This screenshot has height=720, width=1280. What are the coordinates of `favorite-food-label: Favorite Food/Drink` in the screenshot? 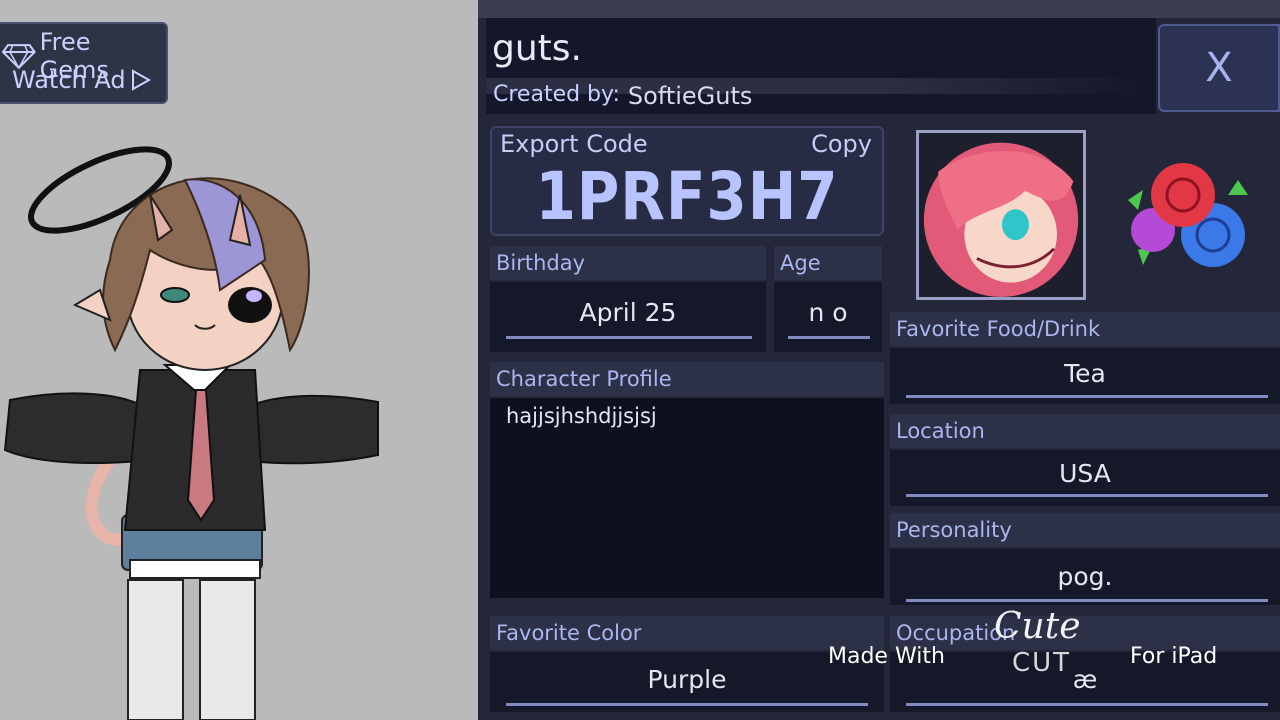 It's located at (1085, 329).